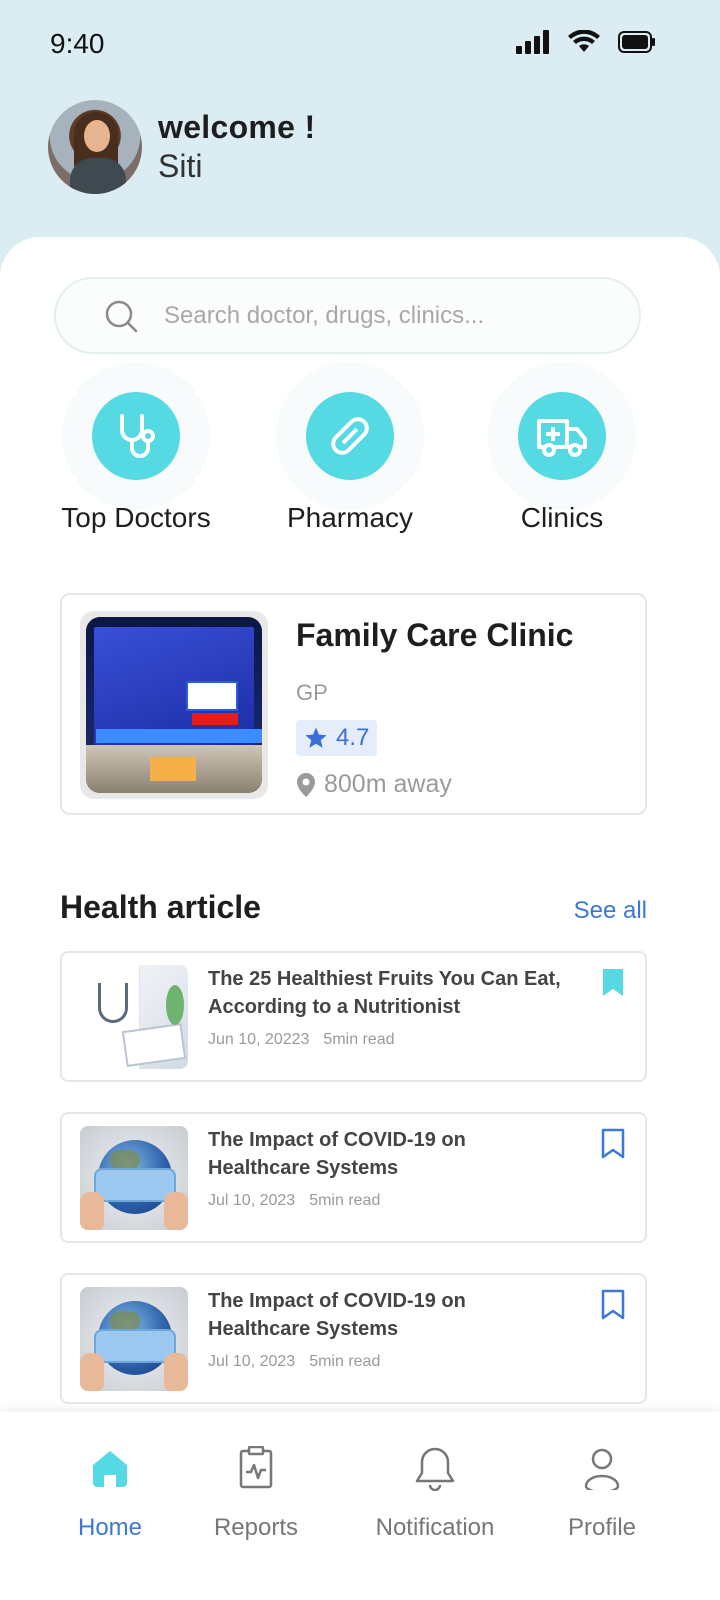 The image size is (720, 1600). What do you see at coordinates (136, 517) in the screenshot?
I see `category-label: Top Doctors` at bounding box center [136, 517].